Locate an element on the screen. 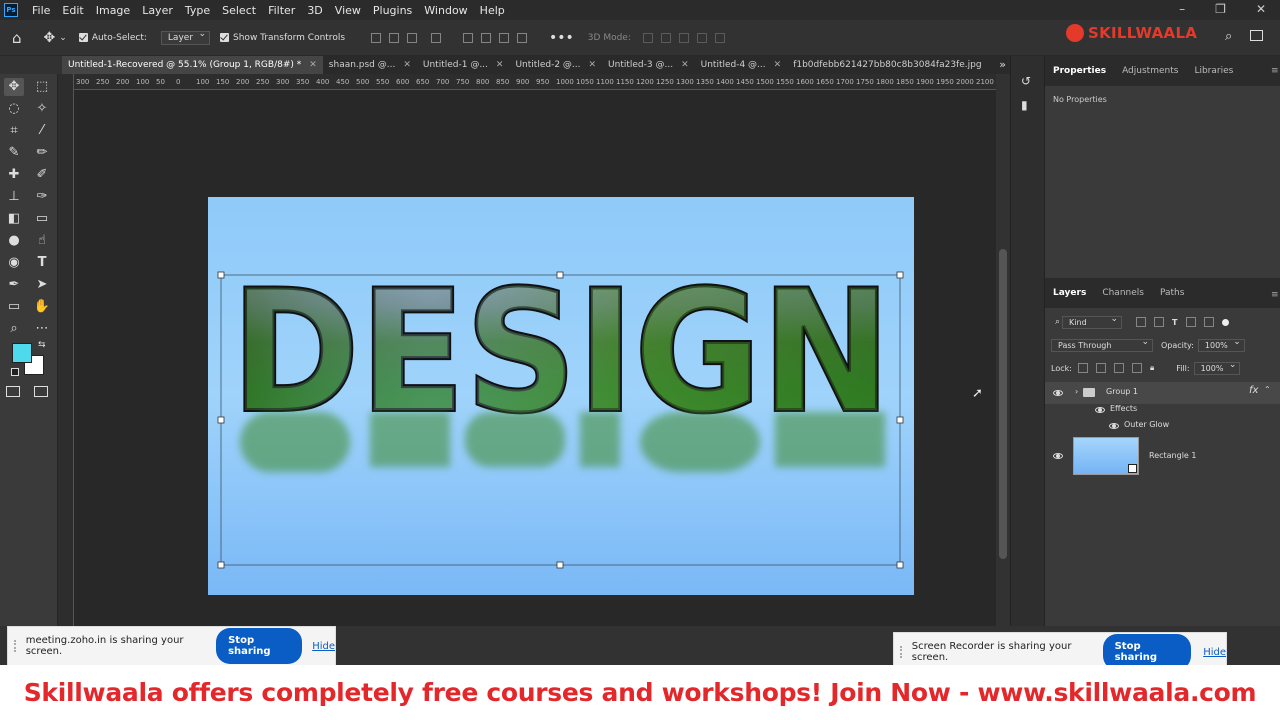 The height and width of the screenshot is (720, 1280). 3d-orbit-icon is located at coordinates (647, 37).